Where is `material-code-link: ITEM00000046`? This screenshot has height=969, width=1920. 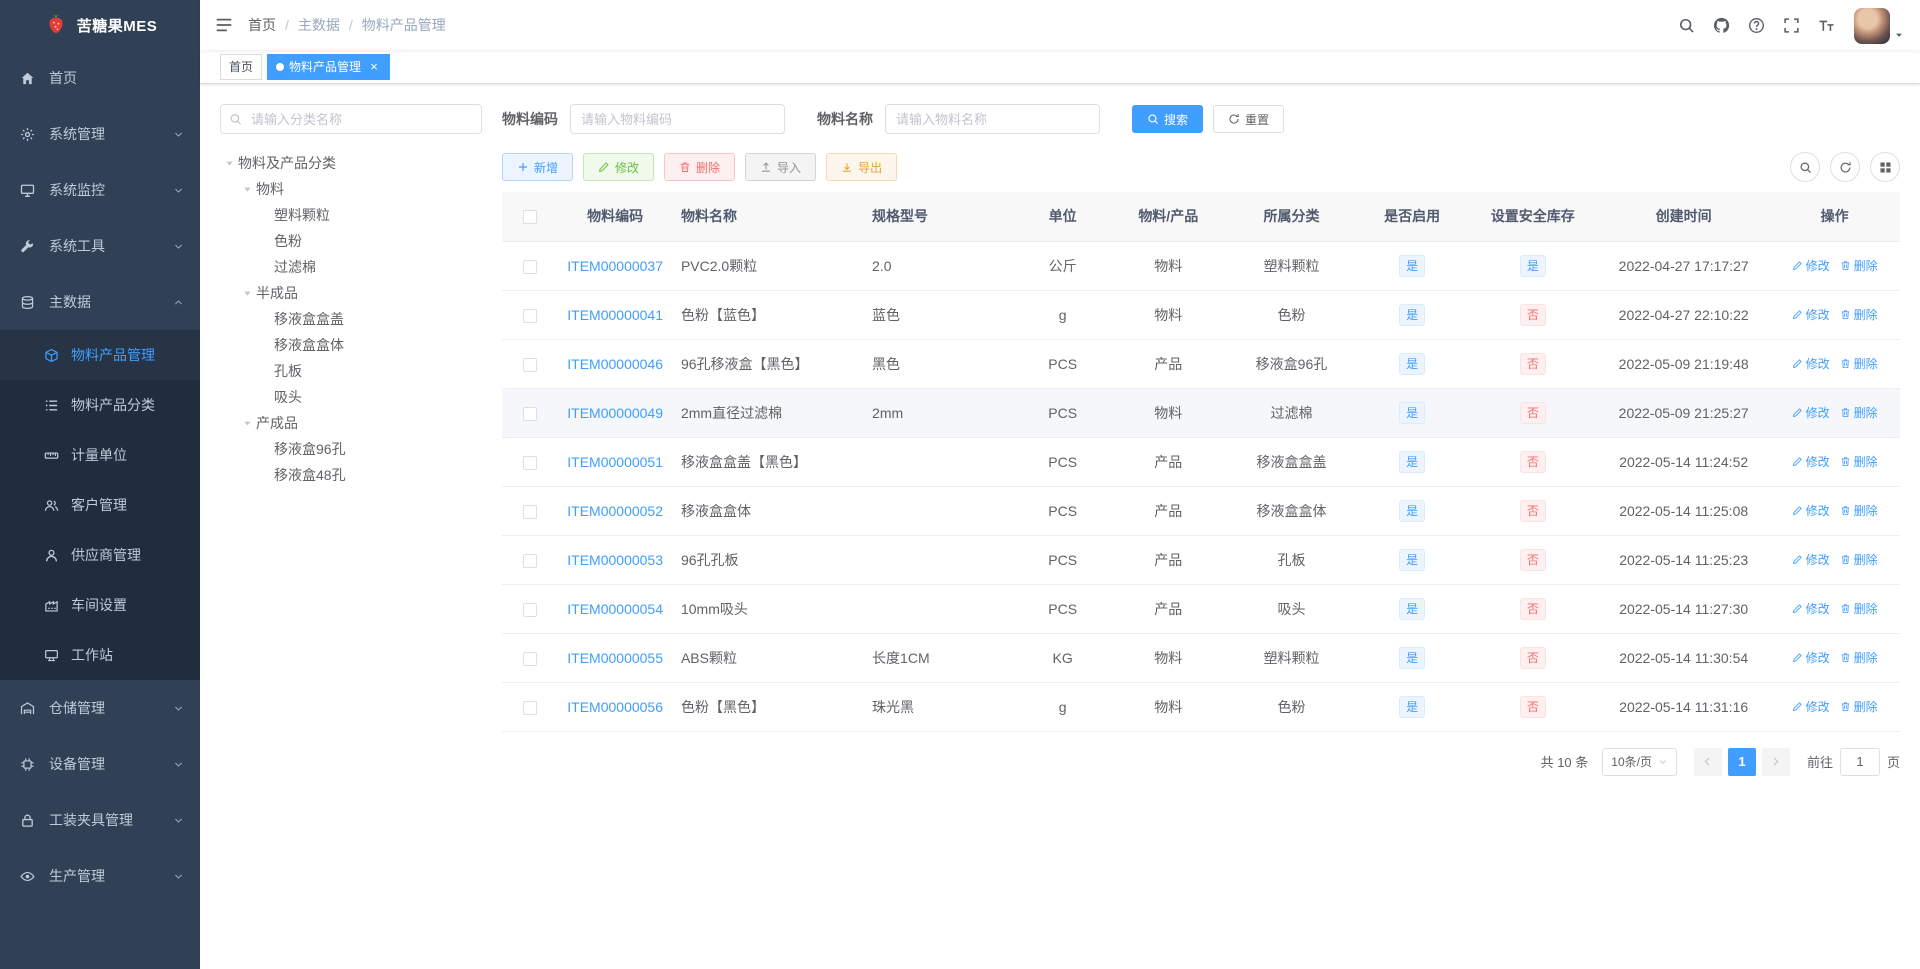
material-code-link: ITEM00000046 is located at coordinates (615, 364).